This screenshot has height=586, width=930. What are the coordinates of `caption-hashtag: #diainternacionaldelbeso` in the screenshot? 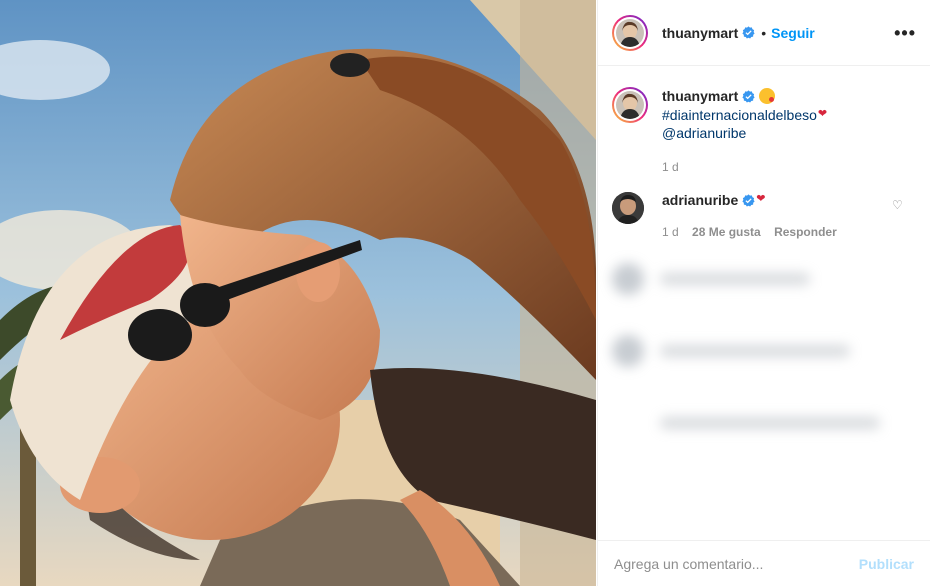 It's located at (739, 115).